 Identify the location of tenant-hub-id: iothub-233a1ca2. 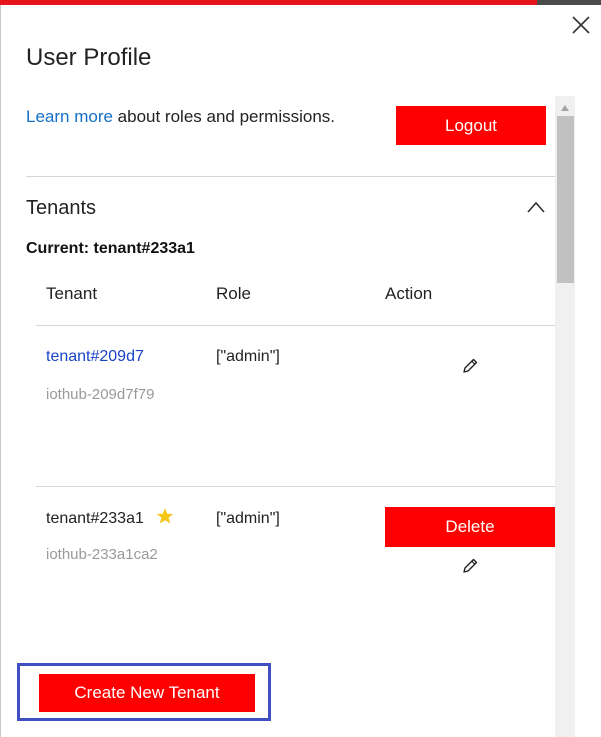
(102, 554).